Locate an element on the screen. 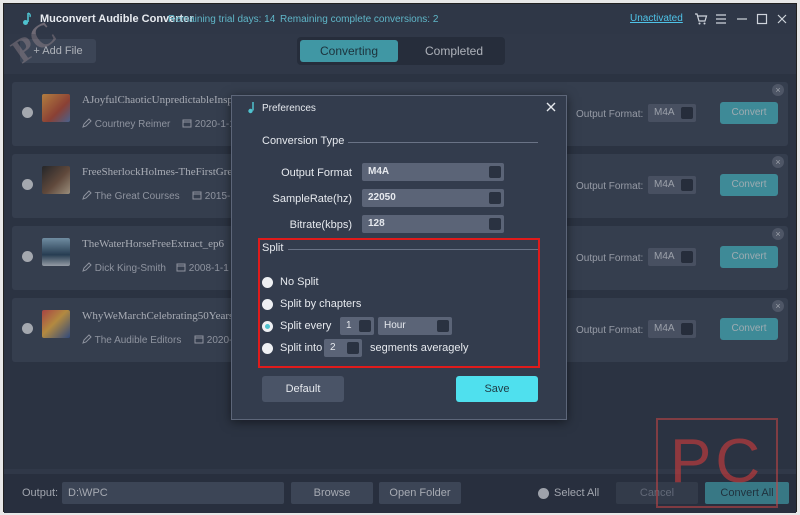  split-unit-select: Hour is located at coordinates (415, 326).